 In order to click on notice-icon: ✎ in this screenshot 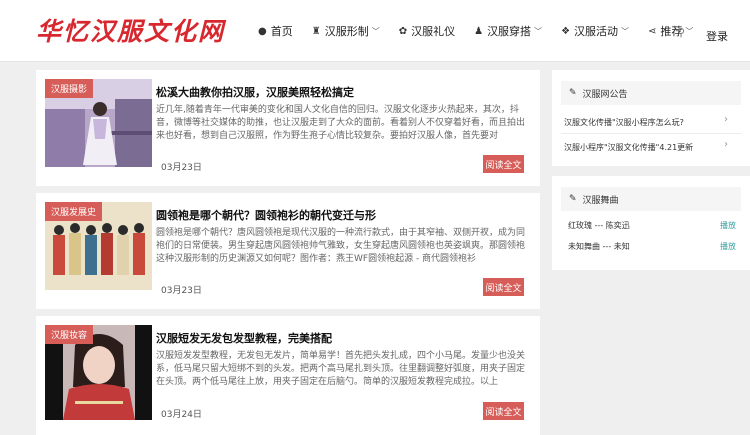, I will do `click(573, 93)`.